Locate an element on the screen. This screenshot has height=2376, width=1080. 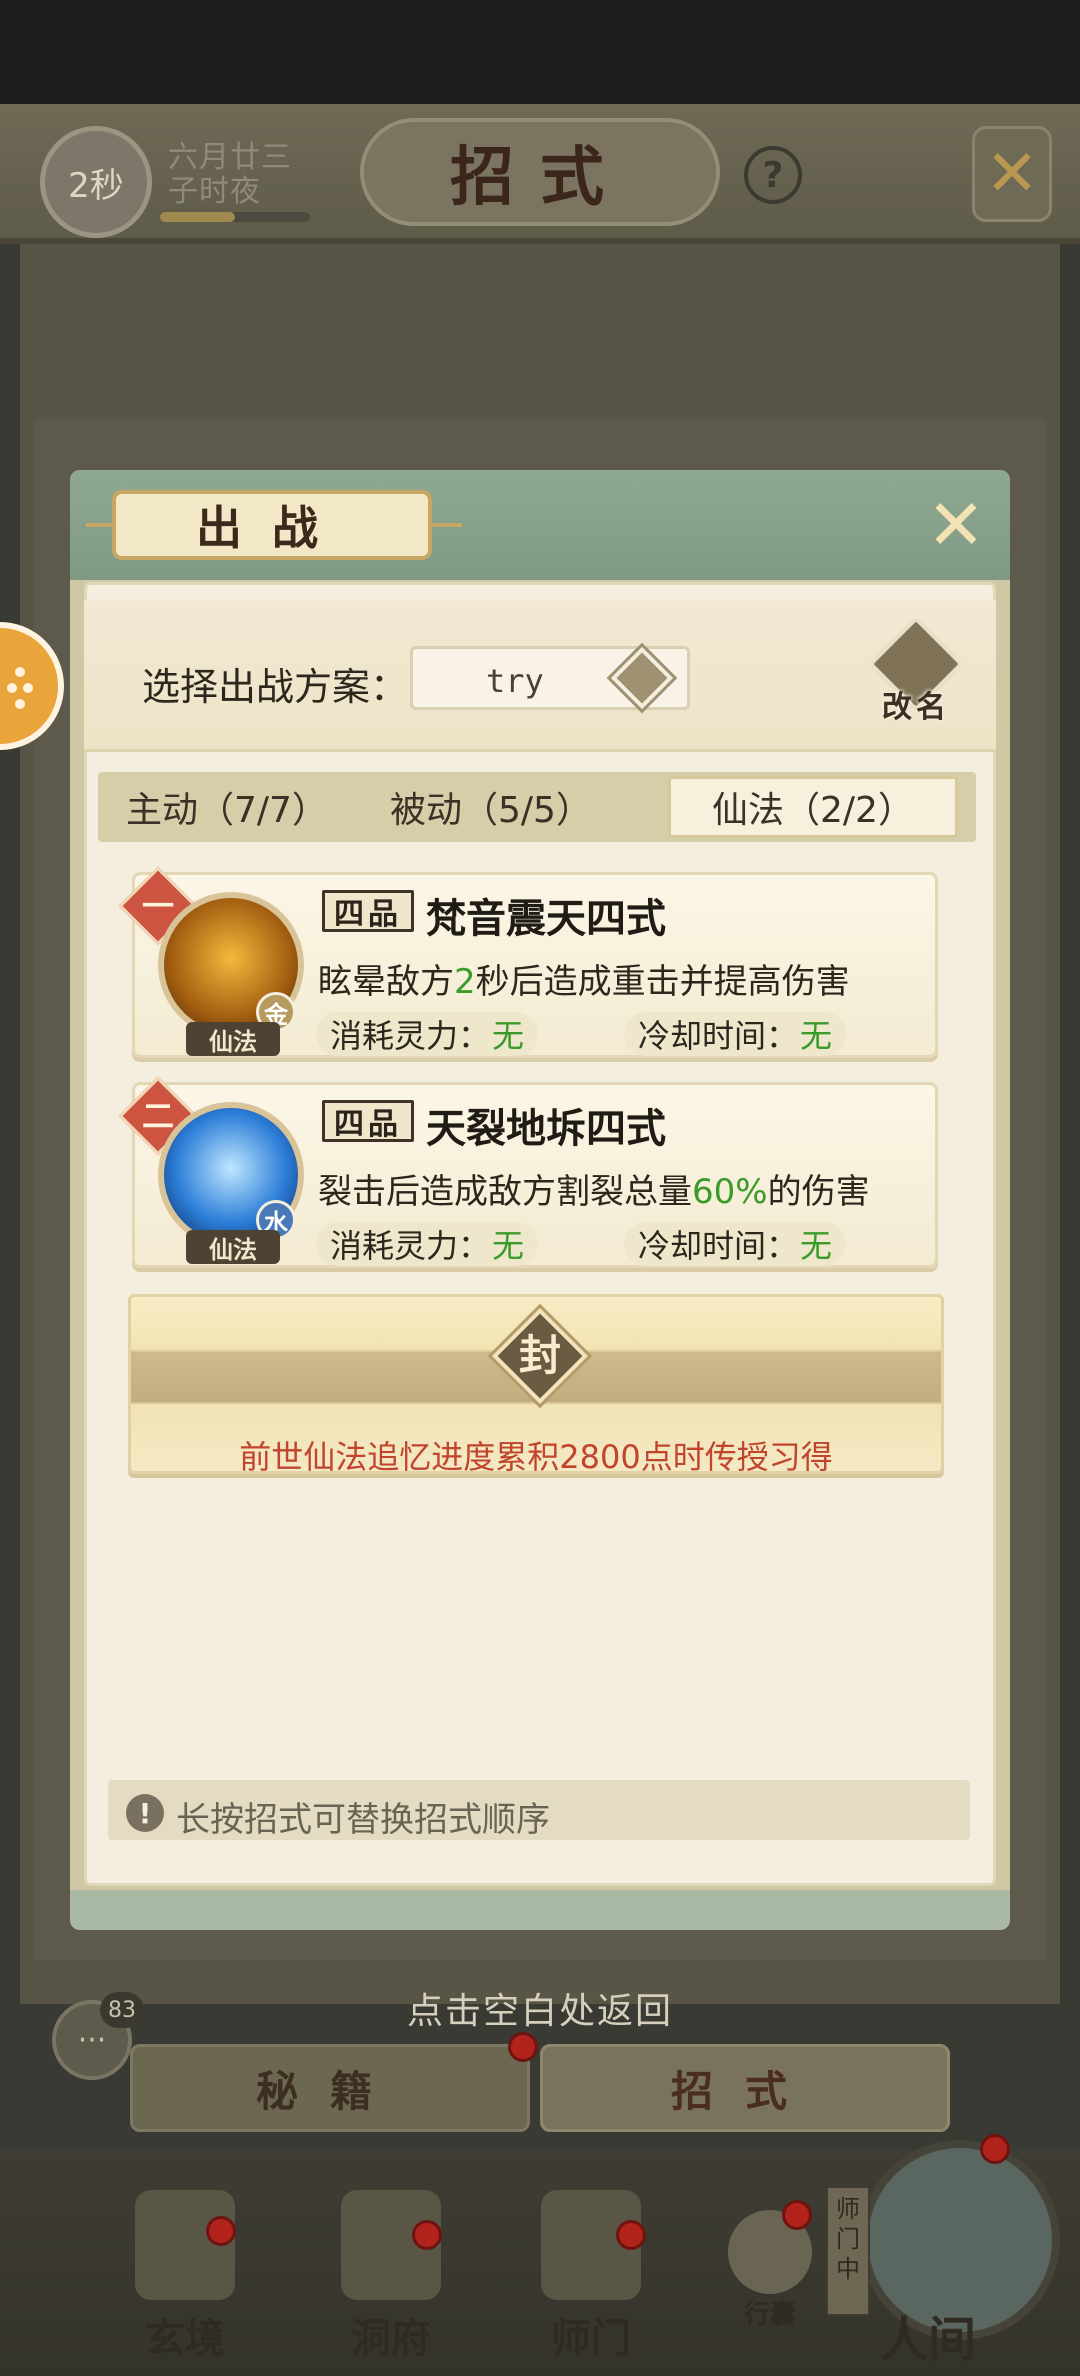
nav-item-world: 人间 is located at coordinates (928, 2335).